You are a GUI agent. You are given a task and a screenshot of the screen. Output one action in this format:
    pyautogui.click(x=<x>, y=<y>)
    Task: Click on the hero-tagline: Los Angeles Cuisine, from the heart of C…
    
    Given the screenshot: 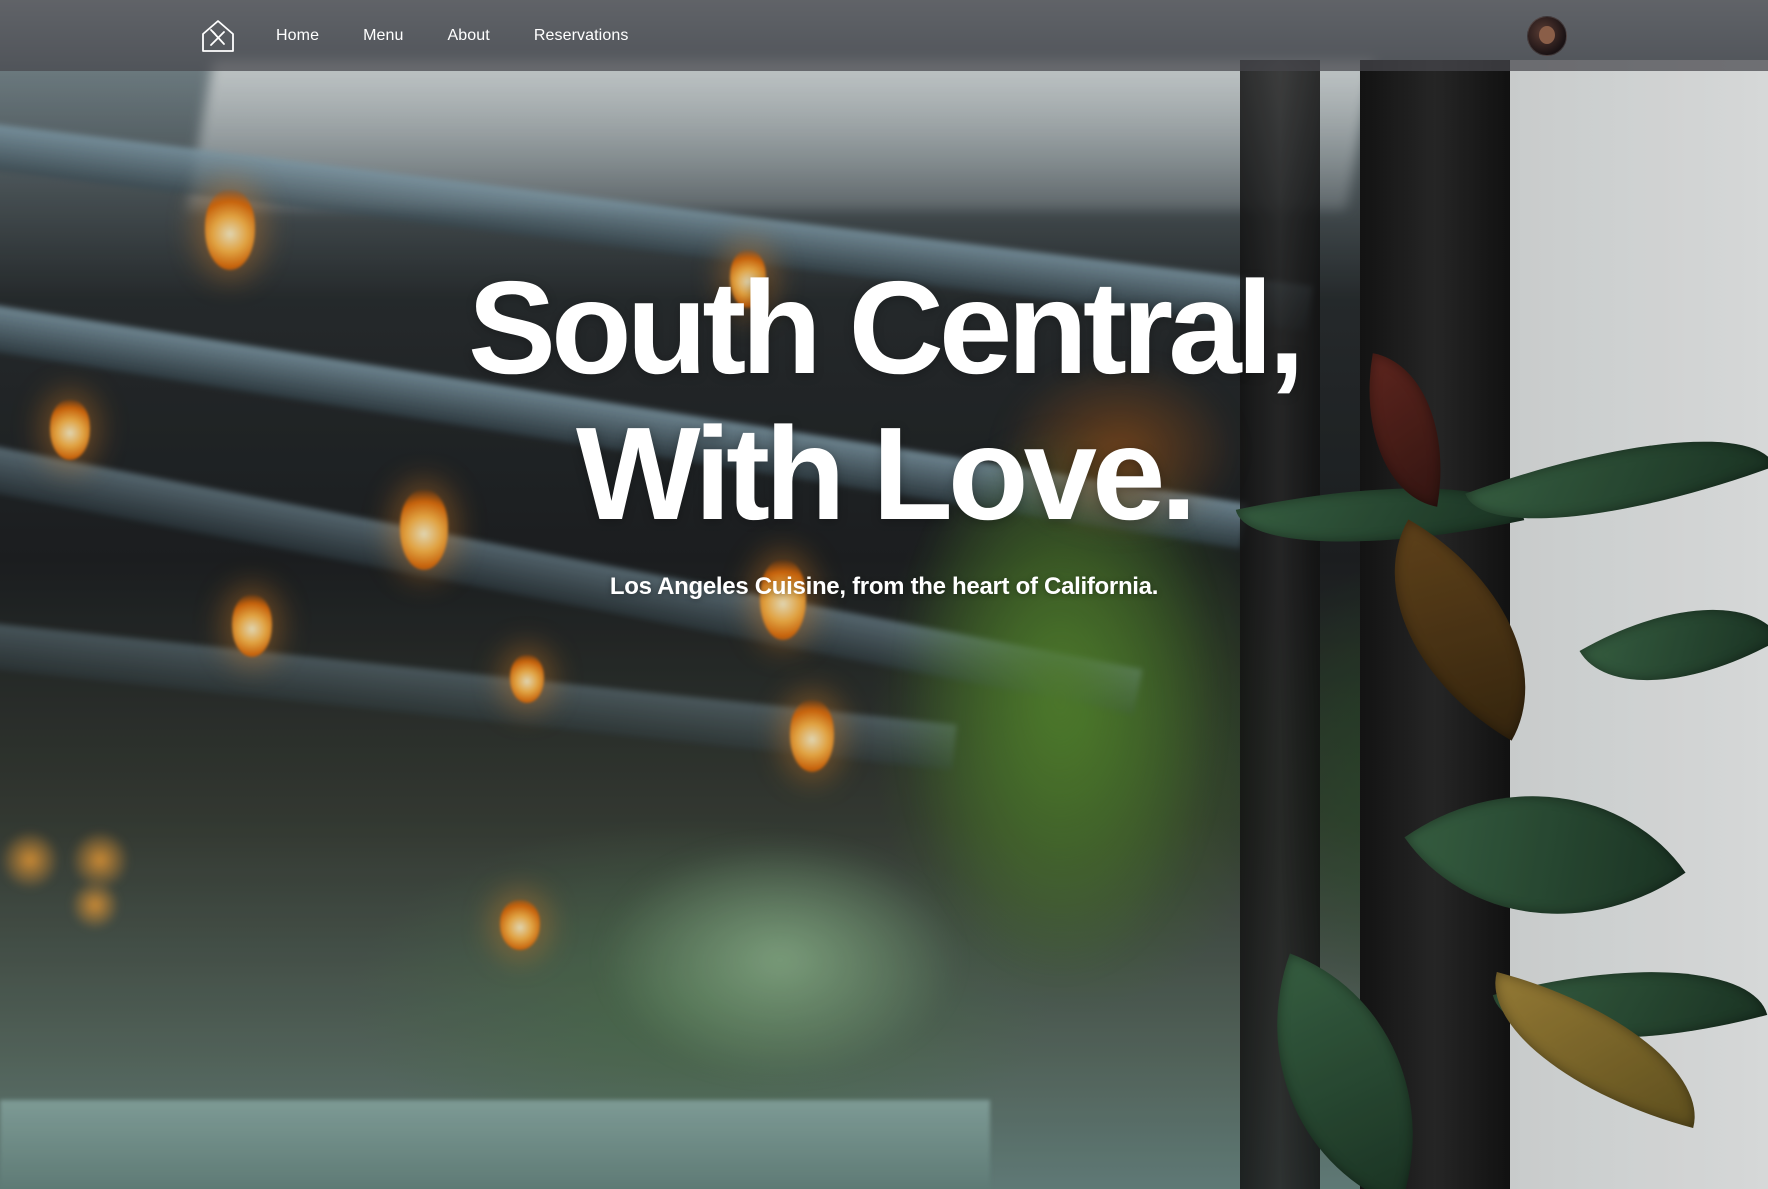 What is the action you would take?
    pyautogui.click(x=884, y=586)
    